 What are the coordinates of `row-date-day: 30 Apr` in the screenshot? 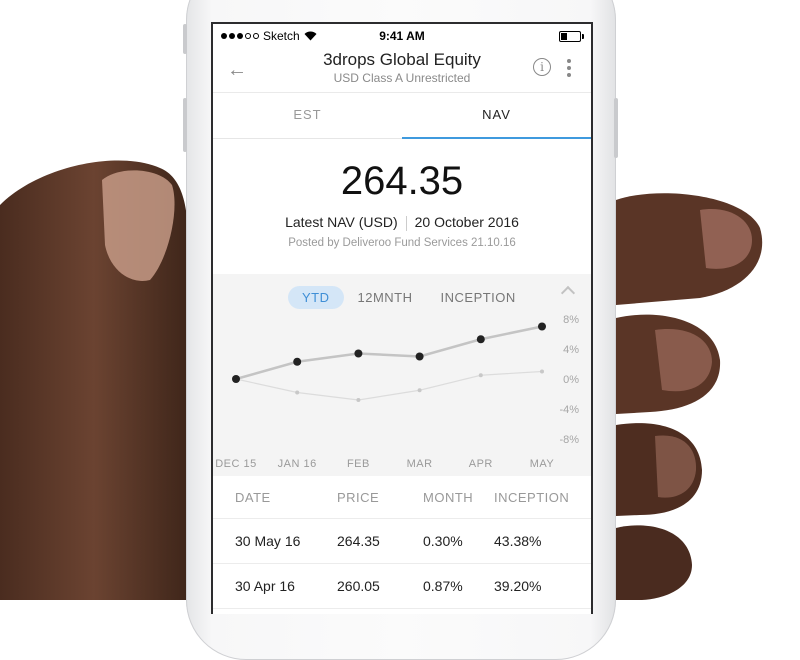 It's located at (255, 586).